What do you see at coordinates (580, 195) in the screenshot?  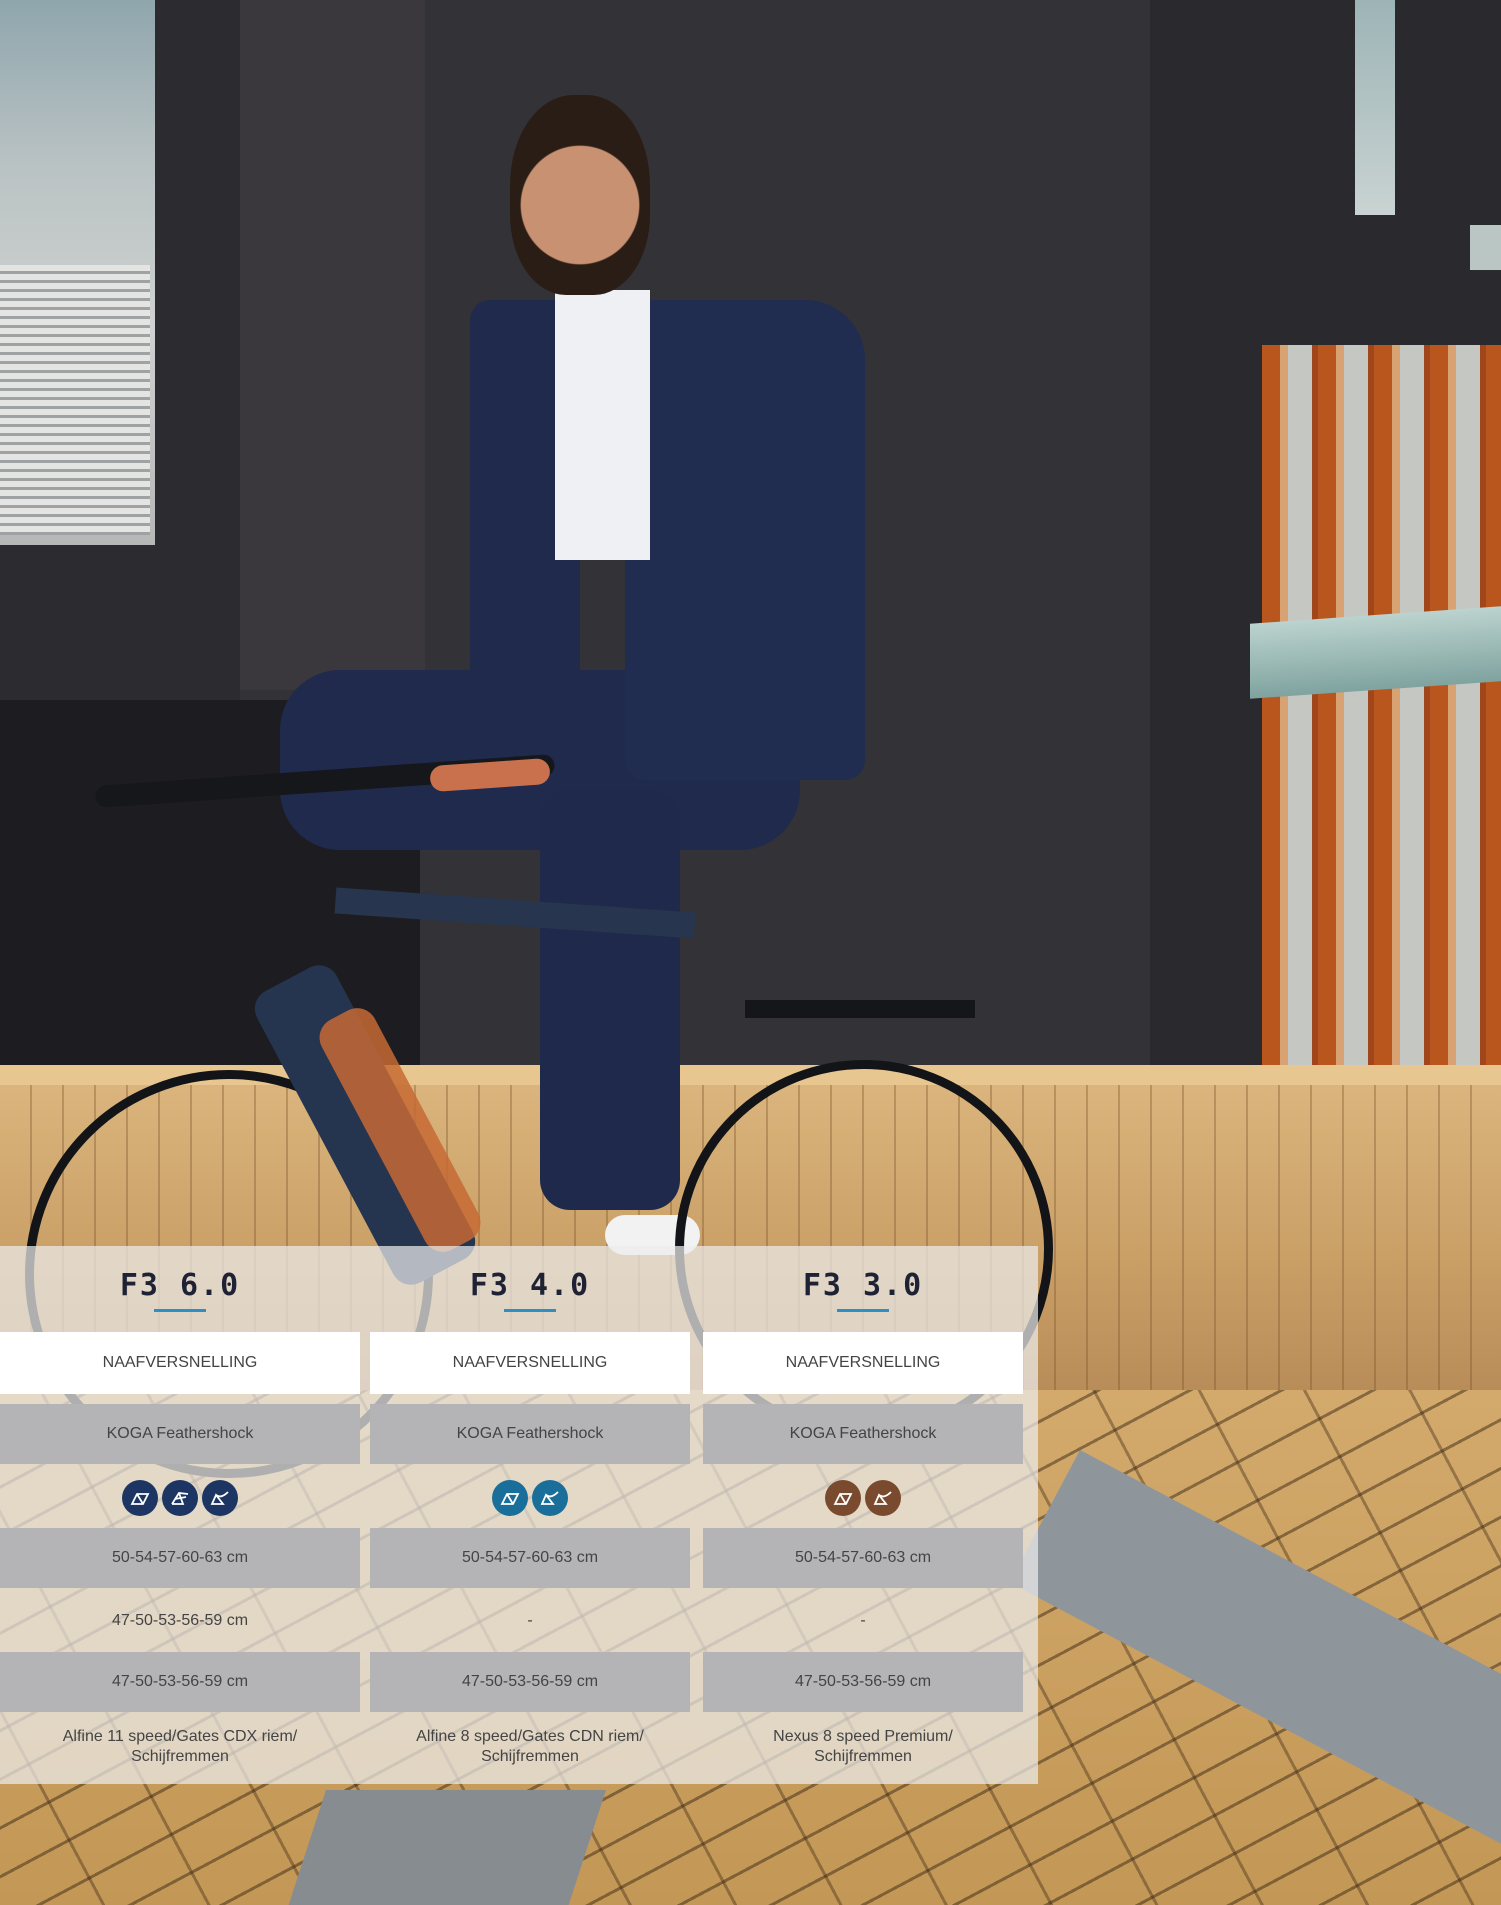 I see `person-head` at bounding box center [580, 195].